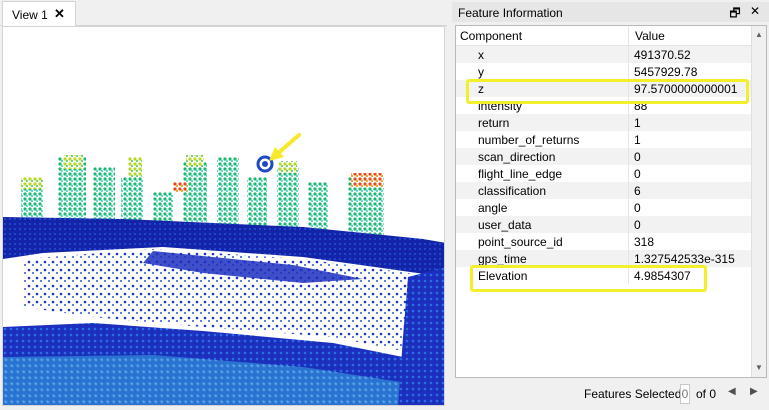 This screenshot has width=769, height=410. What do you see at coordinates (604, 241) in the screenshot?
I see `table-row: point_source_id 318` at bounding box center [604, 241].